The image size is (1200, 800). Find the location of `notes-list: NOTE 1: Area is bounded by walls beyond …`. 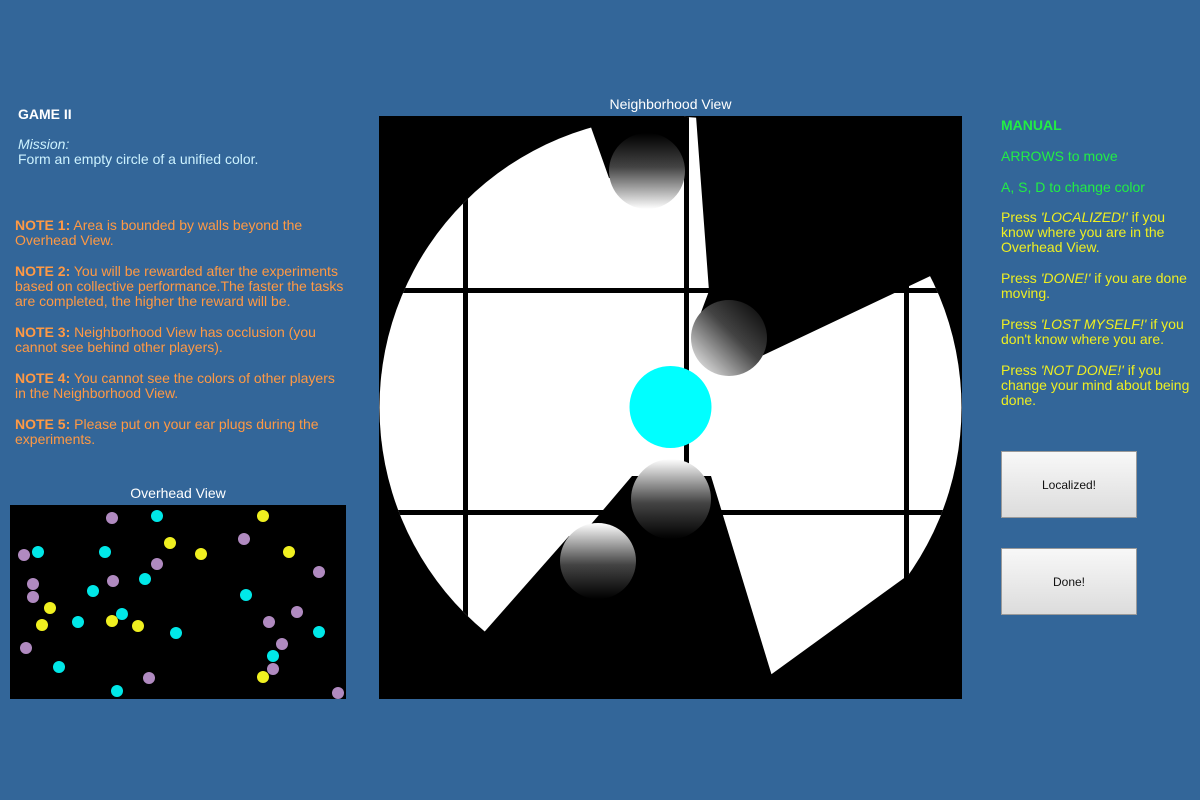

notes-list: NOTE 1: Area is bounded by walls beyond … is located at coordinates (180, 340).